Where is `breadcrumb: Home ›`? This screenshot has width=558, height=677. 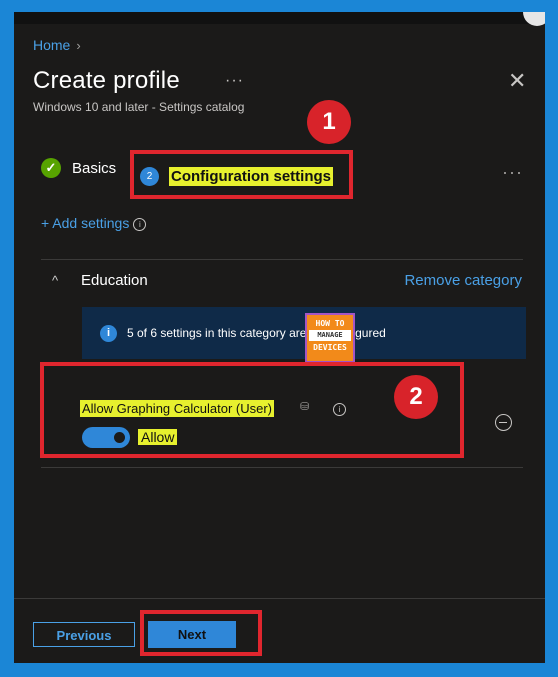
breadcrumb: Home › is located at coordinates (57, 45).